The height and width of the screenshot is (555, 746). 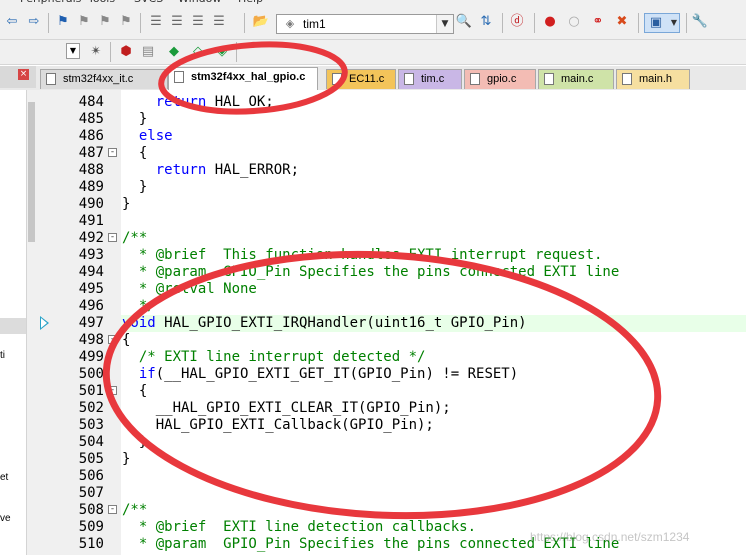 What do you see at coordinates (198, 22) in the screenshot?
I see `comment-icon: ☰` at bounding box center [198, 22].